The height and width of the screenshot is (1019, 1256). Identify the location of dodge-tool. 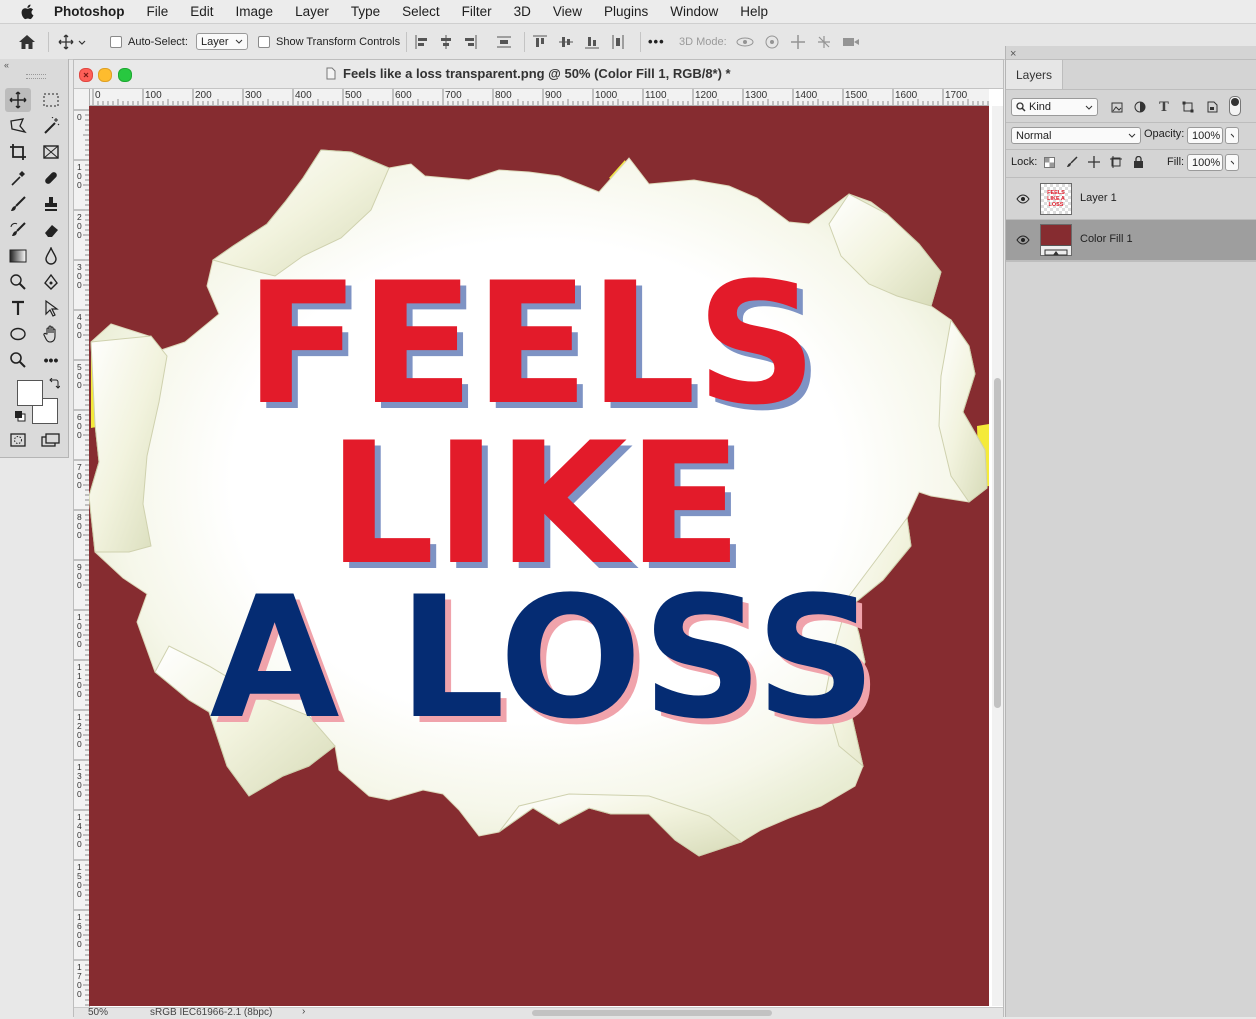
(18, 282).